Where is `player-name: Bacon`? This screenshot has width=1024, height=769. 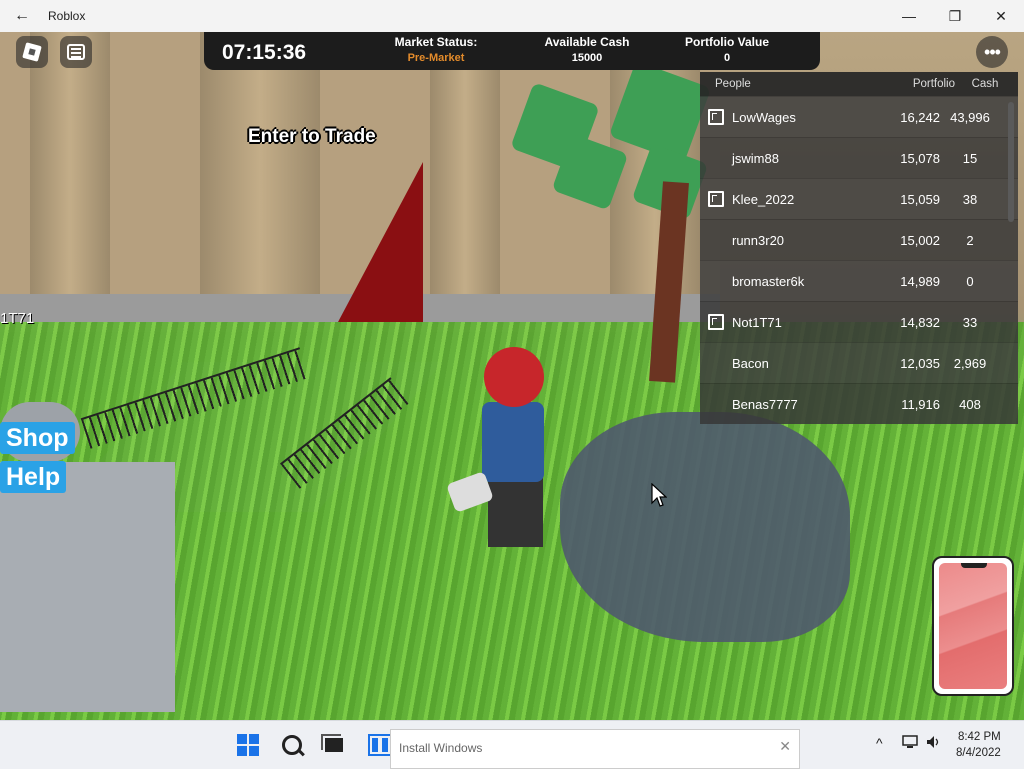 player-name: Bacon is located at coordinates (750, 363).